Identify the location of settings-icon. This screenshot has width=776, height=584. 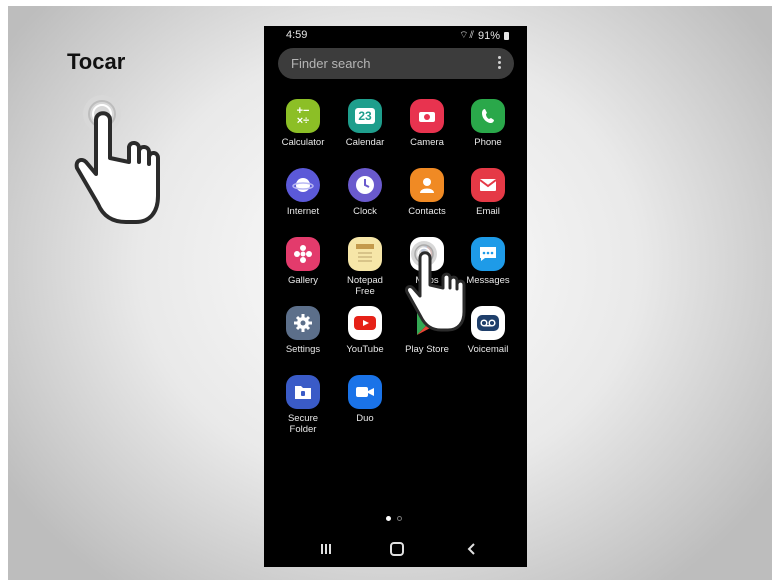
(303, 323).